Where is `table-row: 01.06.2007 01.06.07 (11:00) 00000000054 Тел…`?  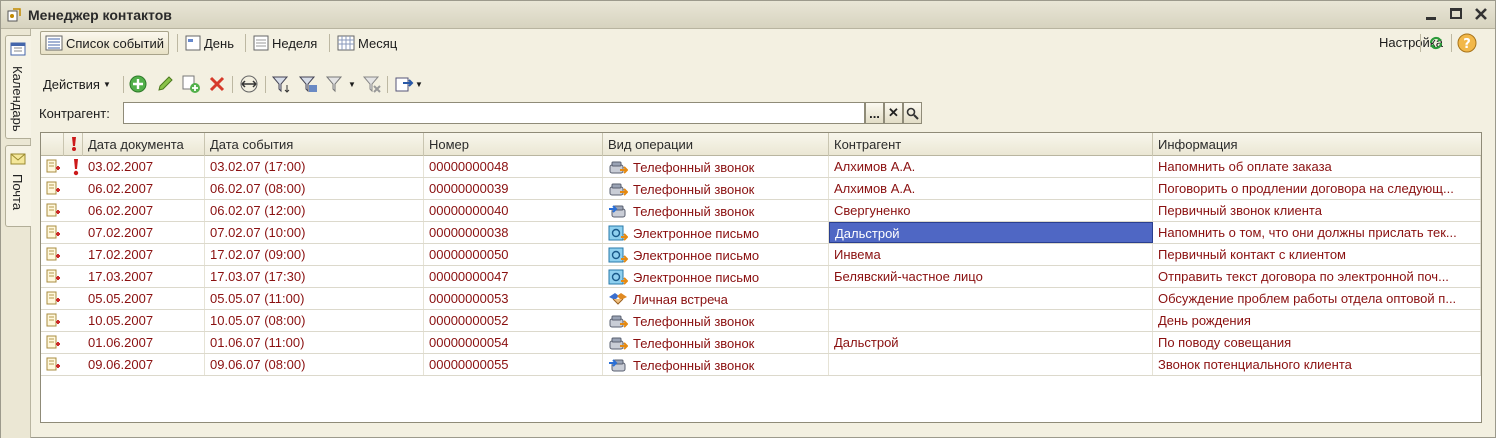 table-row: 01.06.2007 01.06.07 (11:00) 00000000054 Тел… is located at coordinates (761, 343).